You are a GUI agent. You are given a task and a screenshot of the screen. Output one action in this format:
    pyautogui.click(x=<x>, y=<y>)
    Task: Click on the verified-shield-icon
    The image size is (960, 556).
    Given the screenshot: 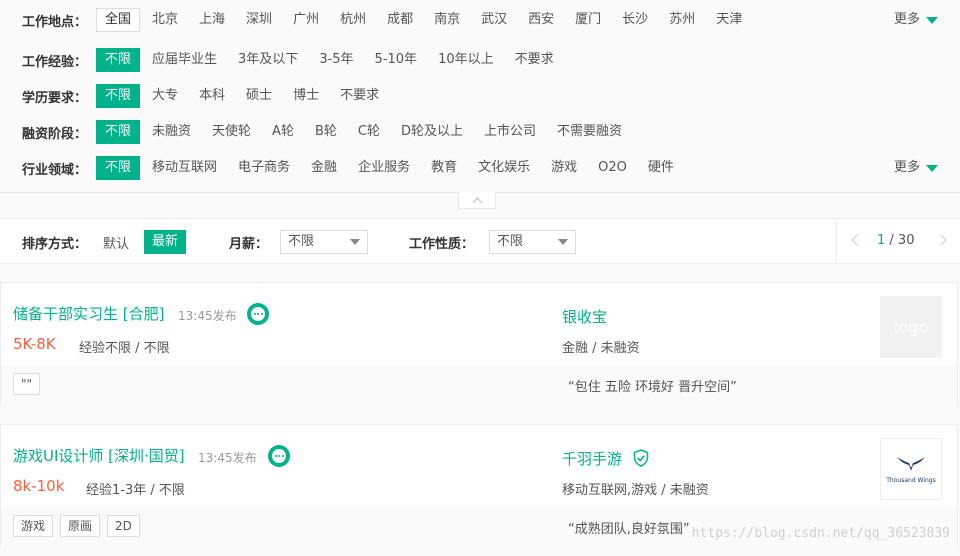 What is the action you would take?
    pyautogui.click(x=641, y=458)
    